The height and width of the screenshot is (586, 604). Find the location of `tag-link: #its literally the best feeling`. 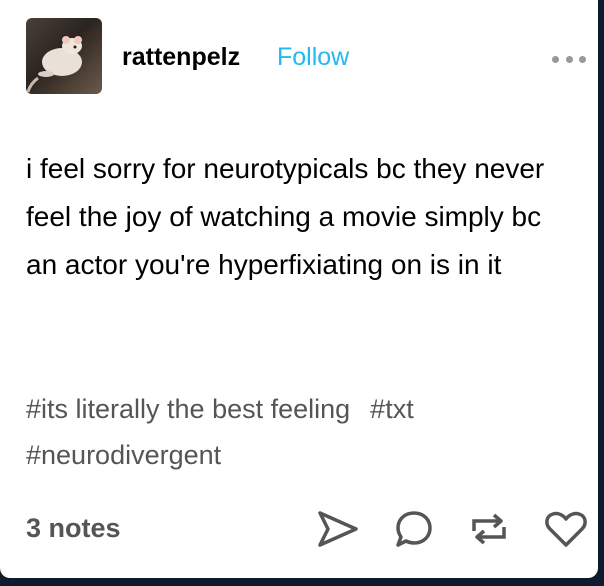

tag-link: #its literally the best feeling is located at coordinates (188, 409).